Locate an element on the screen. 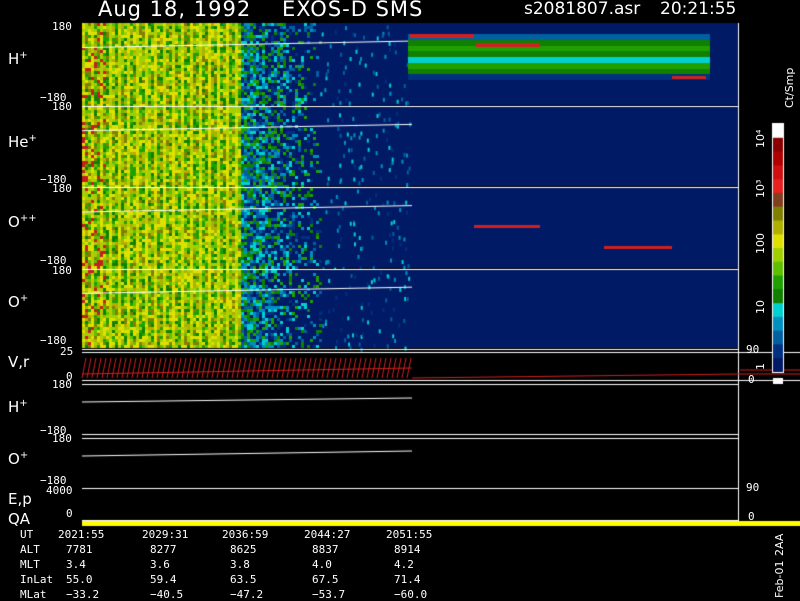 The height and width of the screenshot is (601, 800). panel-he-label: He+ is located at coordinates (22, 142).